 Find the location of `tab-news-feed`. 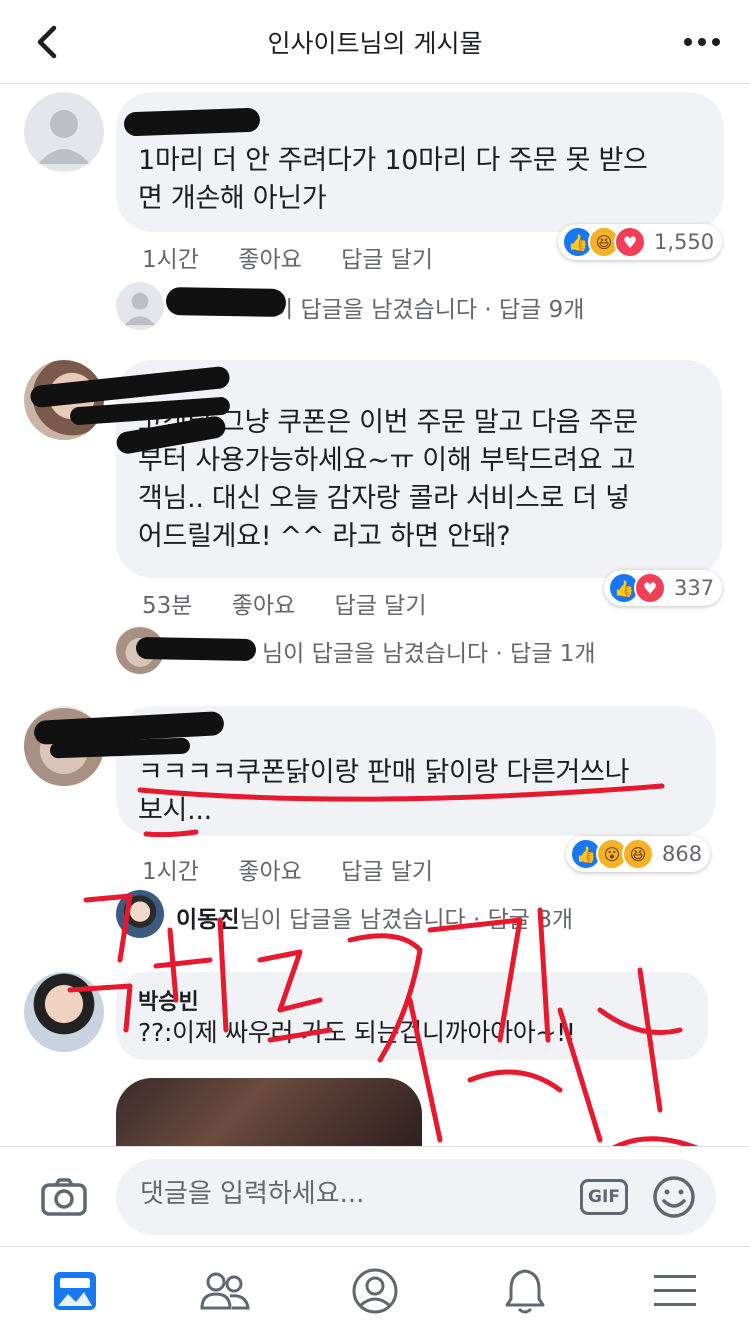

tab-news-feed is located at coordinates (75, 1291).